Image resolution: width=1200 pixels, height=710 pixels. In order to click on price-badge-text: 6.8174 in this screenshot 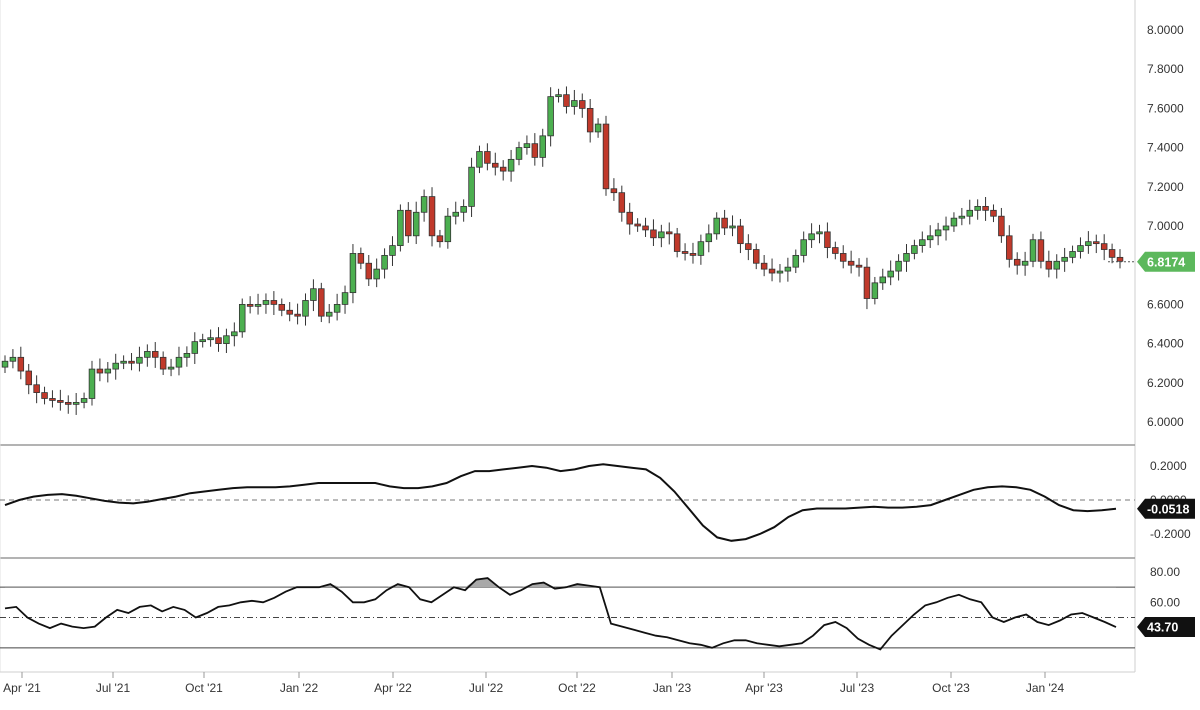, I will do `click(1166, 262)`.